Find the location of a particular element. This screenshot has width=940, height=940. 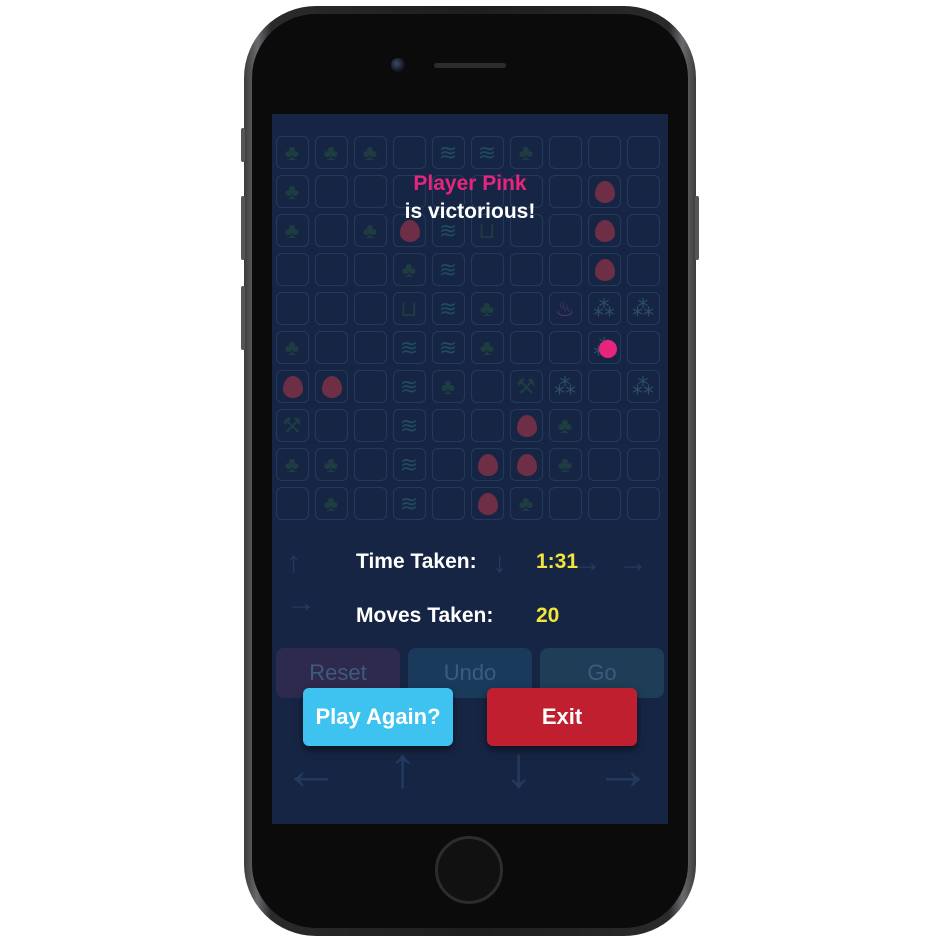

cup-icon: ♨ is located at coordinates (565, 308).